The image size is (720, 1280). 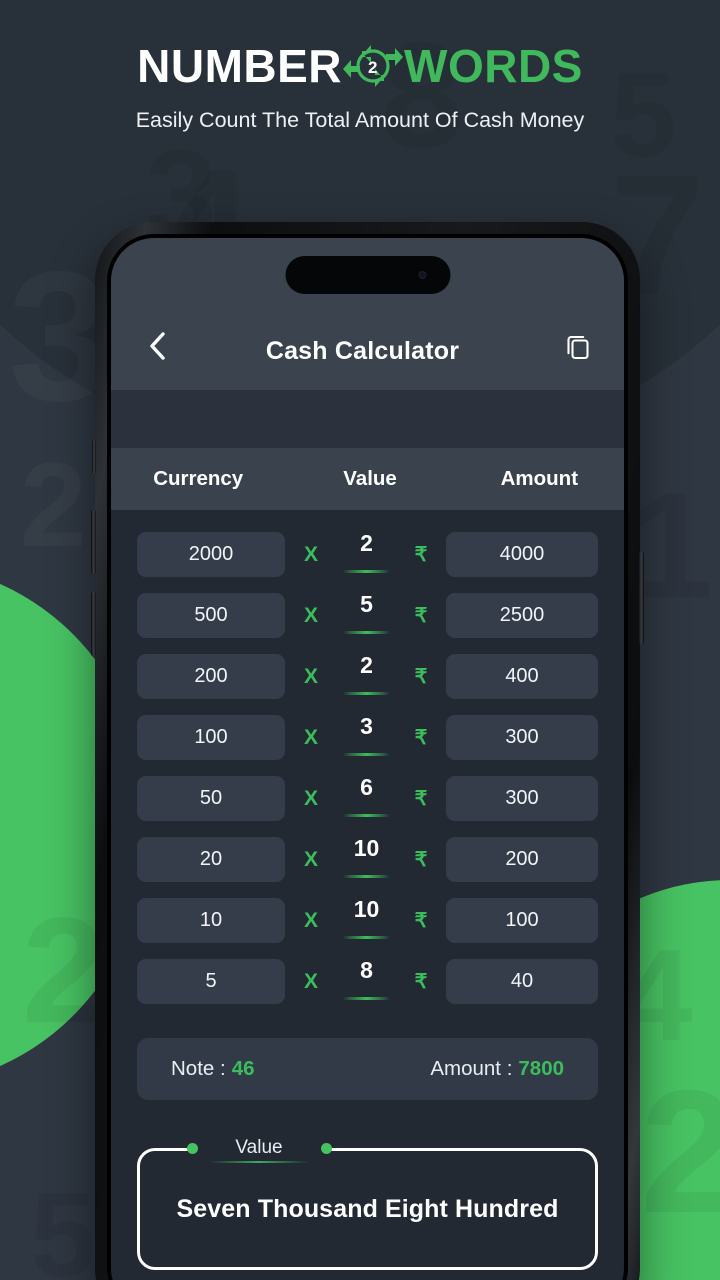 I want to click on app-logo-title: NUMBER 2 WORDS, so click(x=360, y=66).